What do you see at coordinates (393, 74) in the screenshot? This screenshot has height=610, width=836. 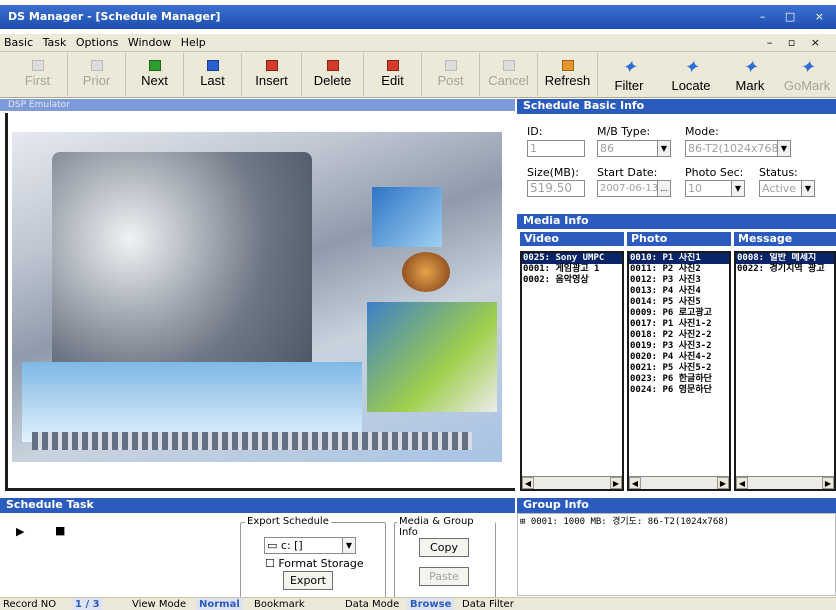 I see `edit-button: Edit` at bounding box center [393, 74].